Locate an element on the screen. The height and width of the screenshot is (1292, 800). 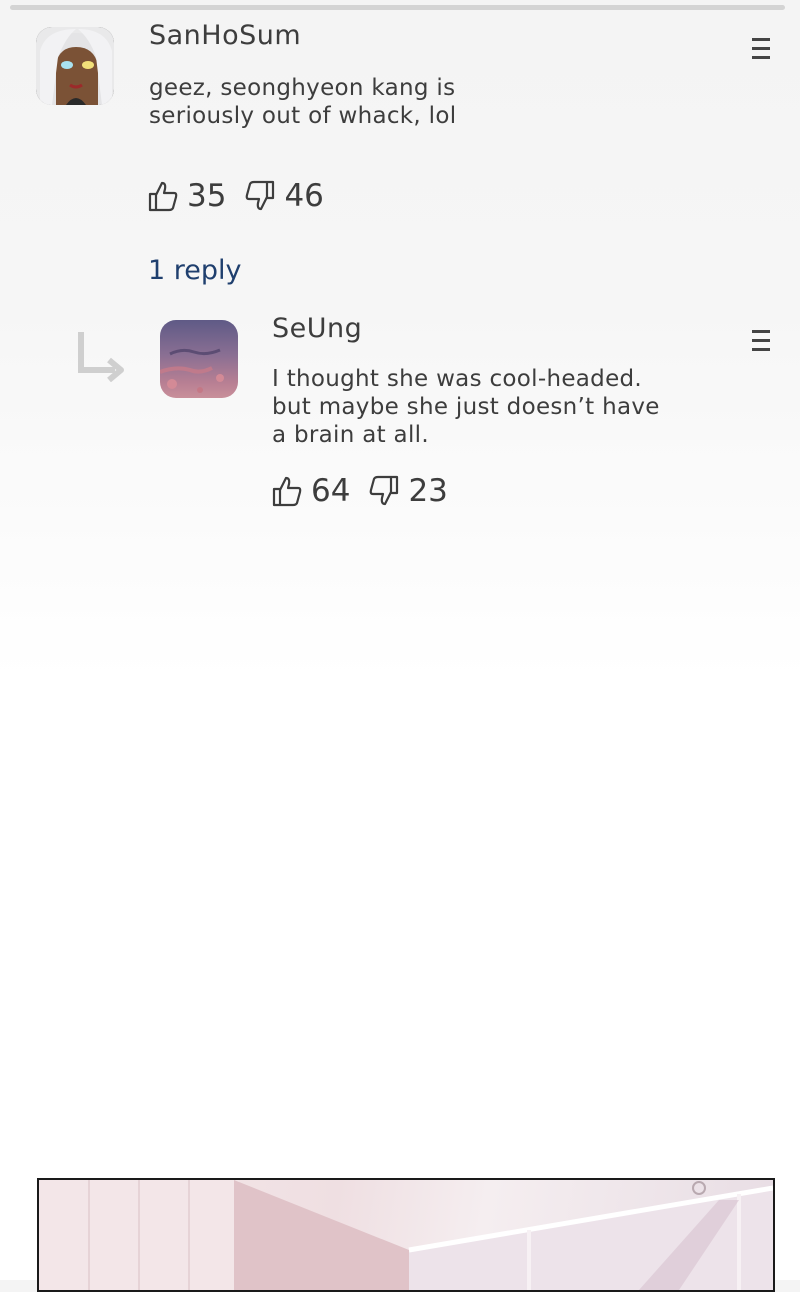
scroll-indicator is located at coordinates (397, 7).